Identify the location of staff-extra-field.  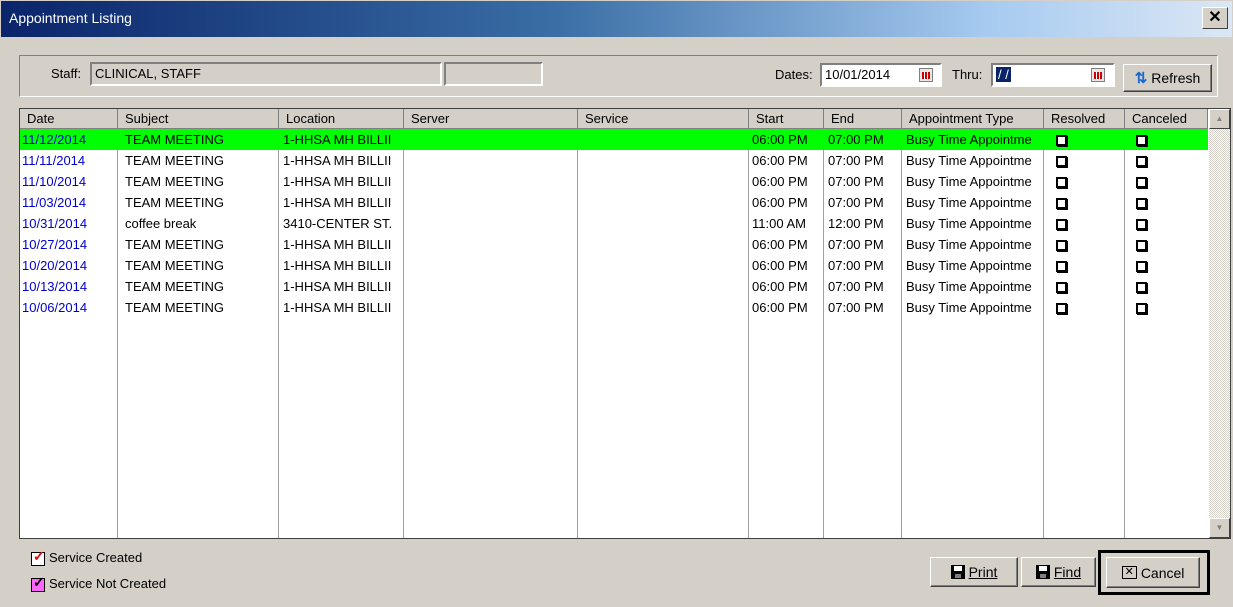
(493, 74).